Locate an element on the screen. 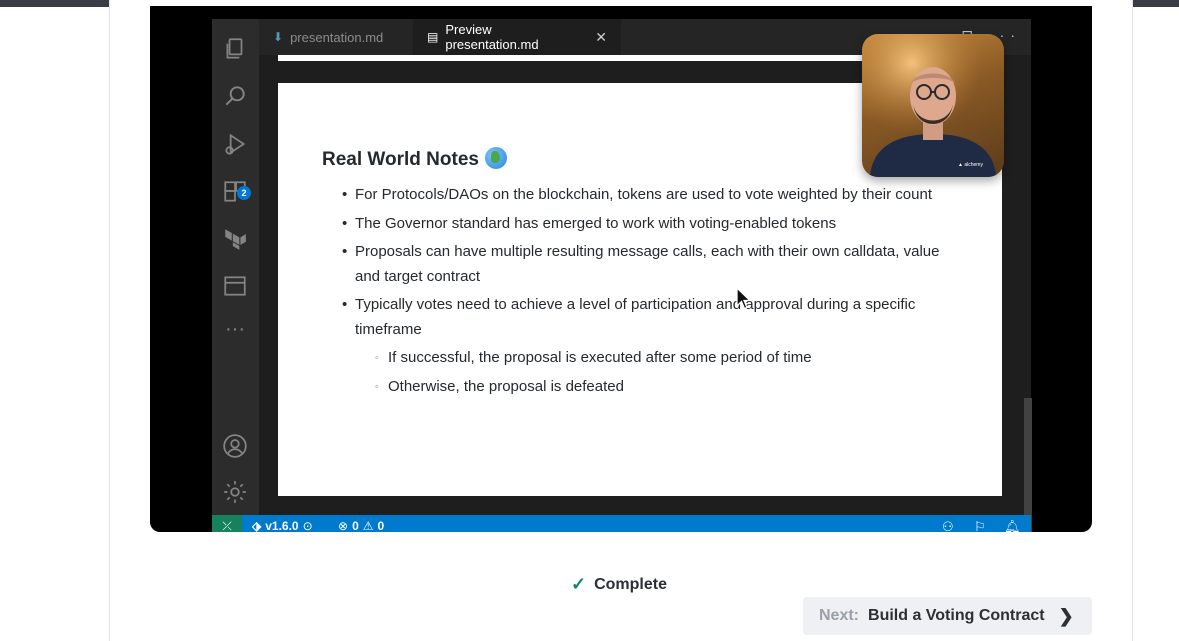  notifications-bell-icon: 🔔︎ is located at coordinates (1012, 523).